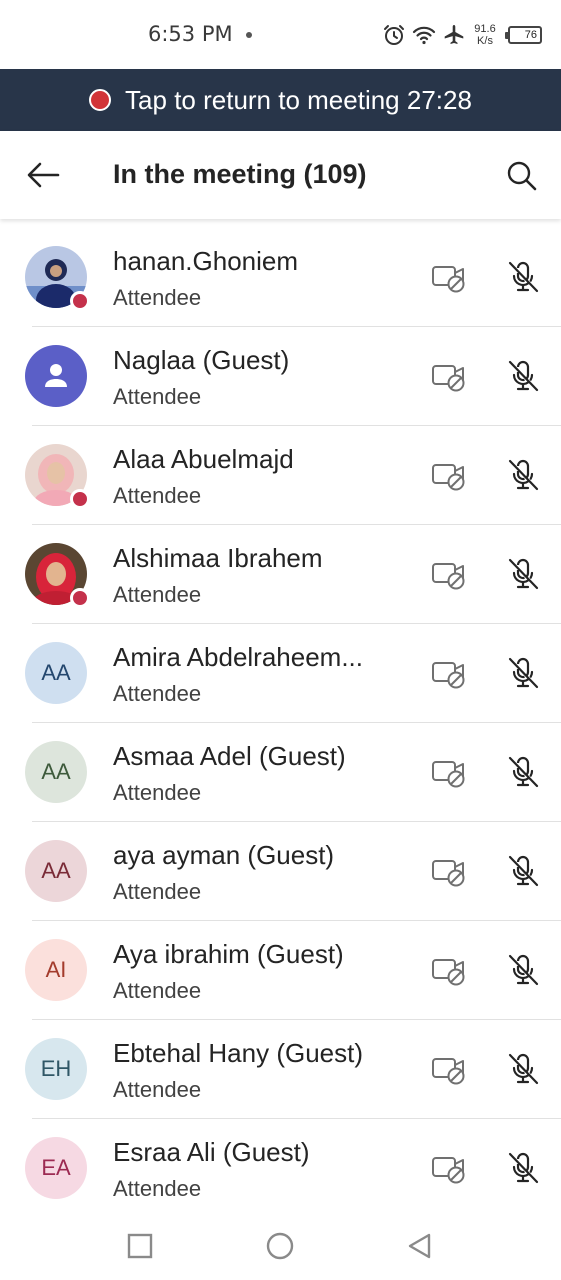 This screenshot has height=1280, width=561. I want to click on participant-row: Alaa Abuelmajd Attendee, so click(280, 475).